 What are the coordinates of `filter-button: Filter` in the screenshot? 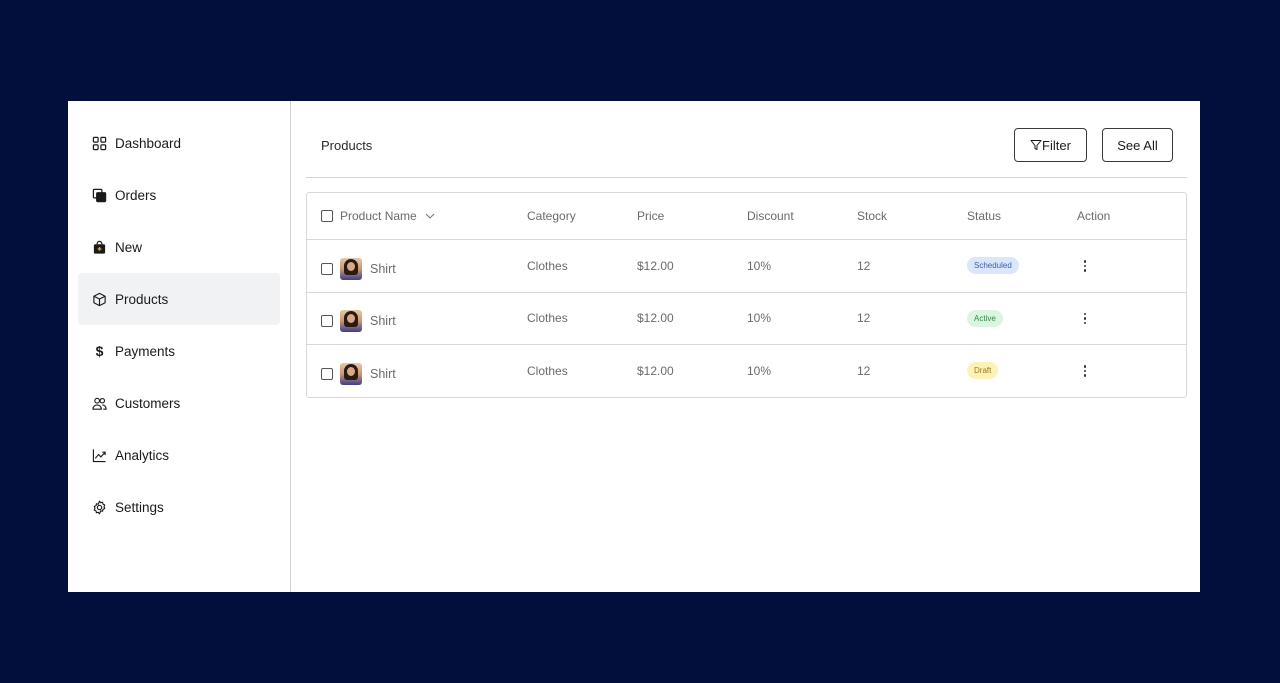 It's located at (1050, 145).